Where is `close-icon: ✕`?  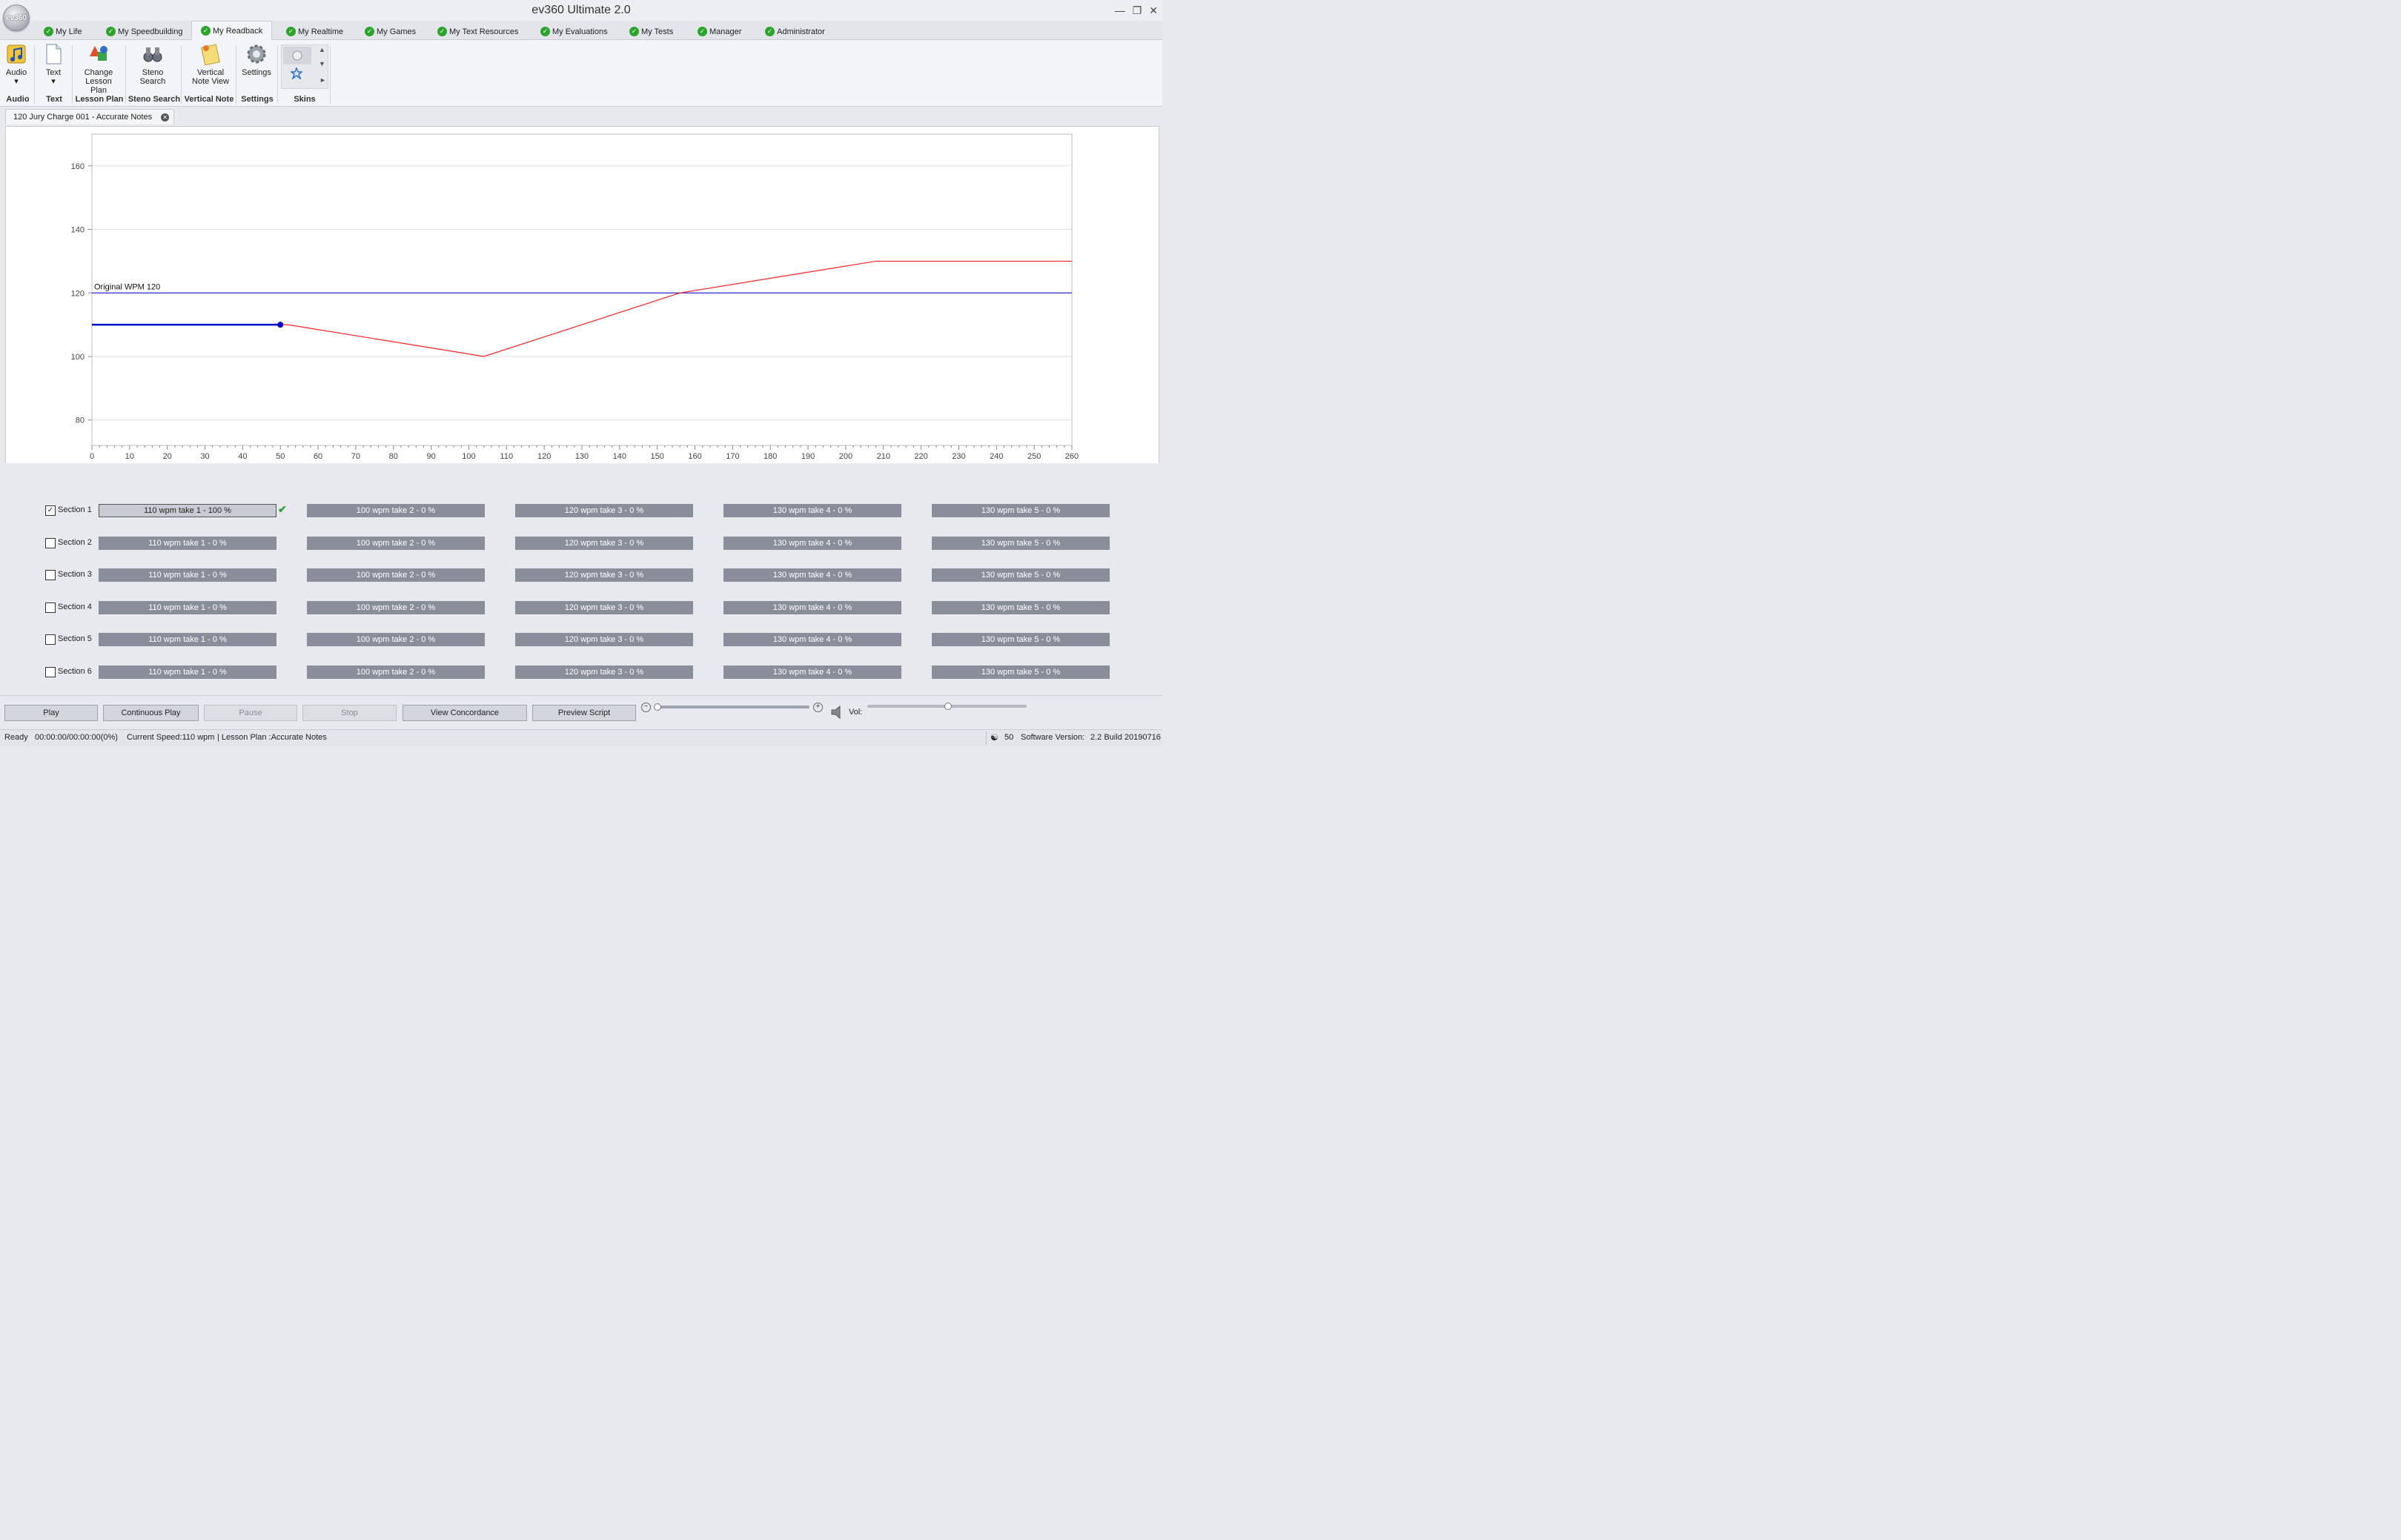 close-icon: ✕ is located at coordinates (1153, 10).